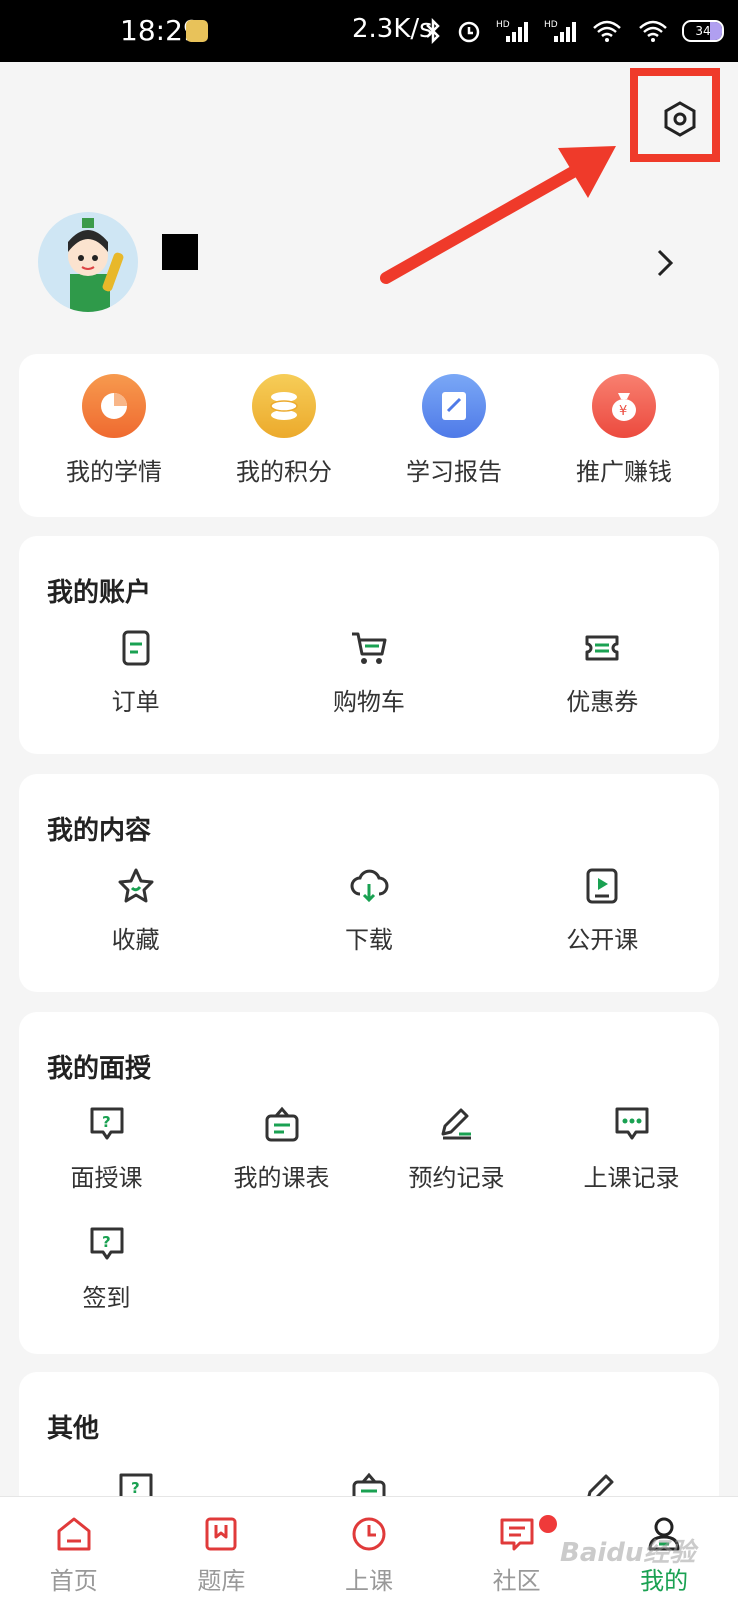 The width and height of the screenshot is (738, 1601). What do you see at coordinates (114, 406) in the screenshot?
I see `pie-chart-icon` at bounding box center [114, 406].